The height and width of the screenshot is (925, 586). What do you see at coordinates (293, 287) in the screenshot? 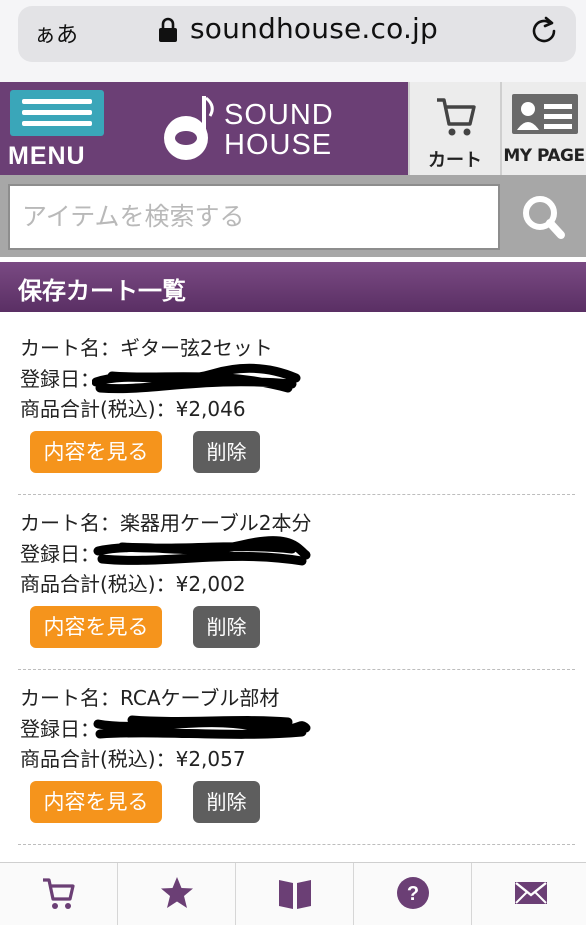
I see `page-title-bar: 保存カート一覧` at bounding box center [293, 287].